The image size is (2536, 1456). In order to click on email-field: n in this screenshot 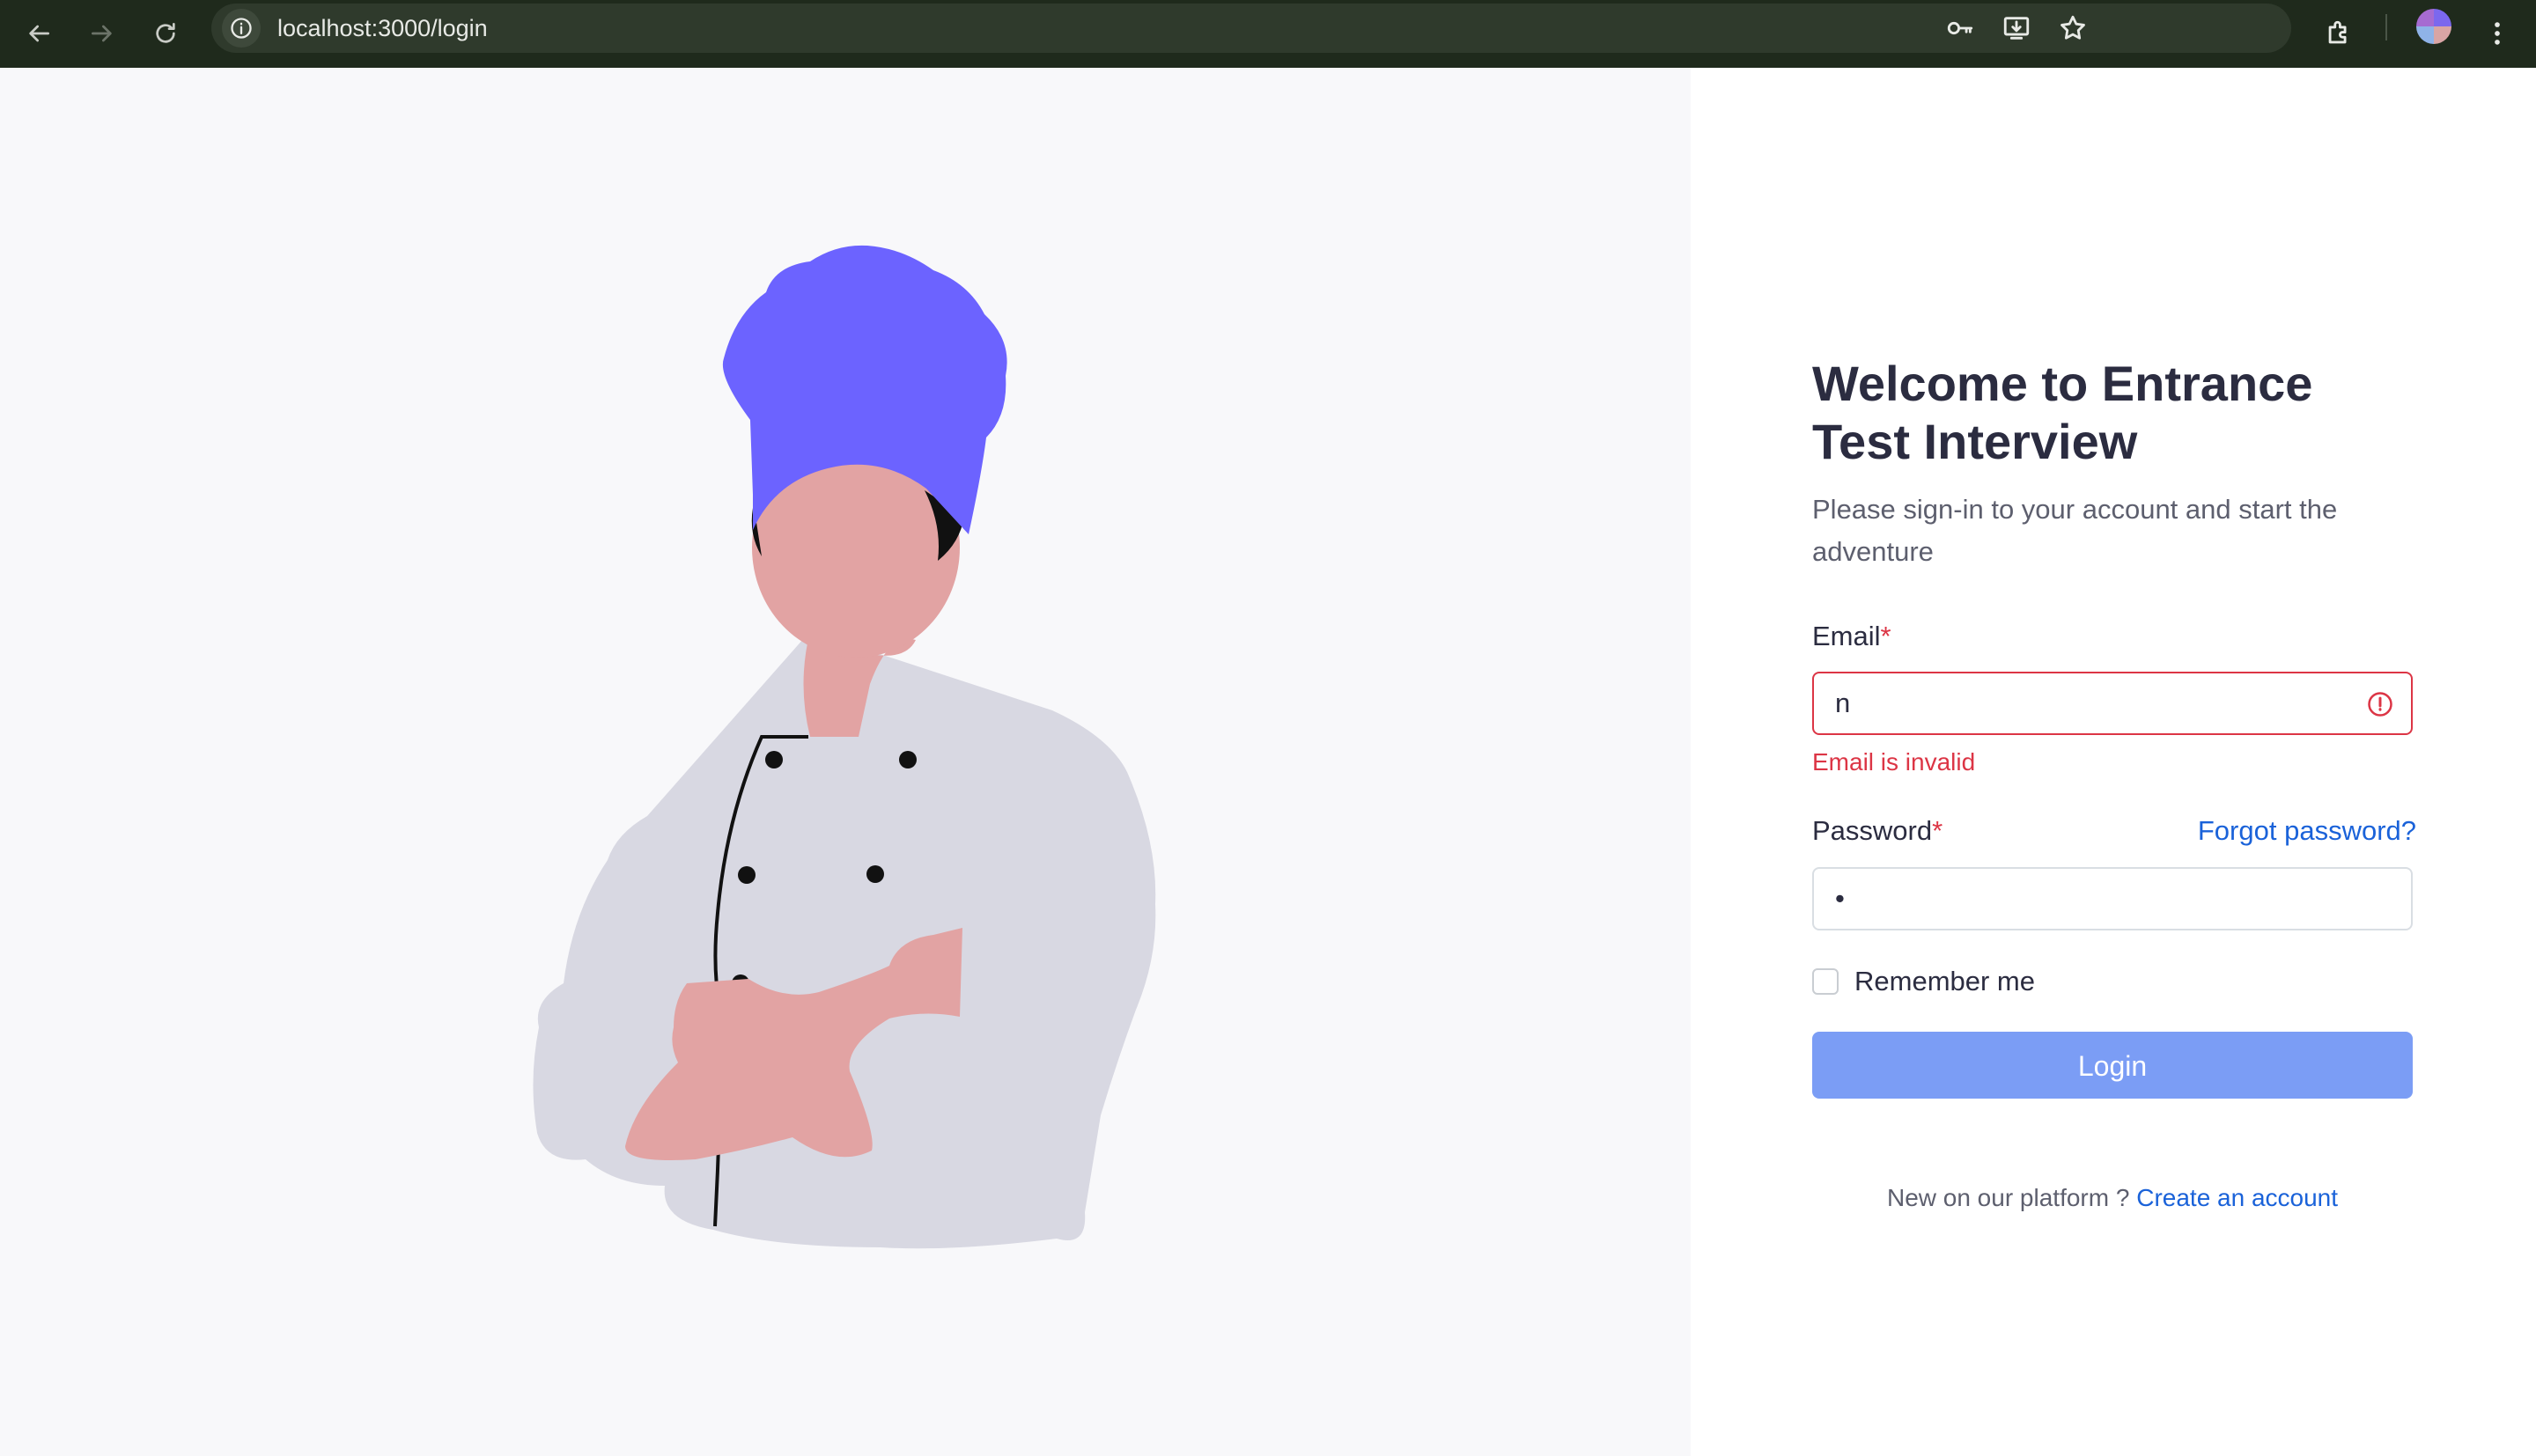, I will do `click(2112, 703)`.